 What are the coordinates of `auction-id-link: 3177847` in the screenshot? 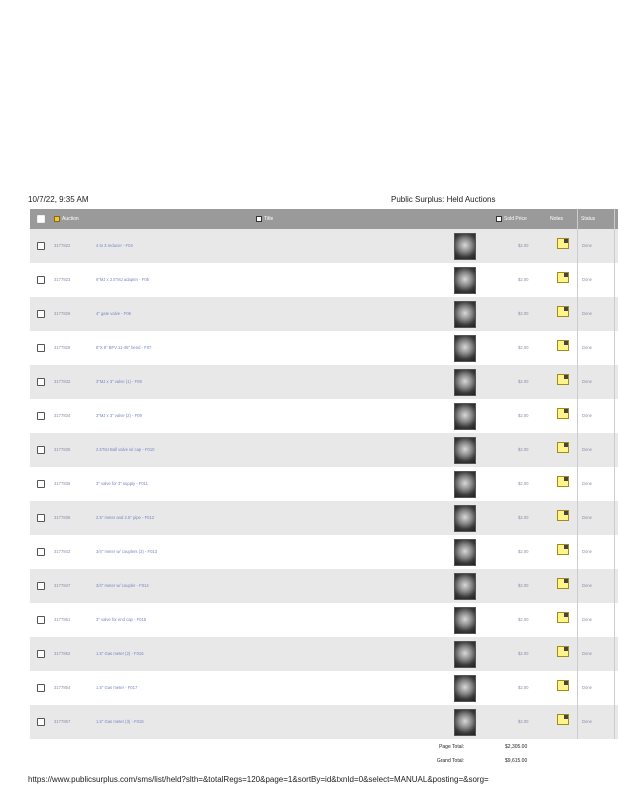 It's located at (62, 585).